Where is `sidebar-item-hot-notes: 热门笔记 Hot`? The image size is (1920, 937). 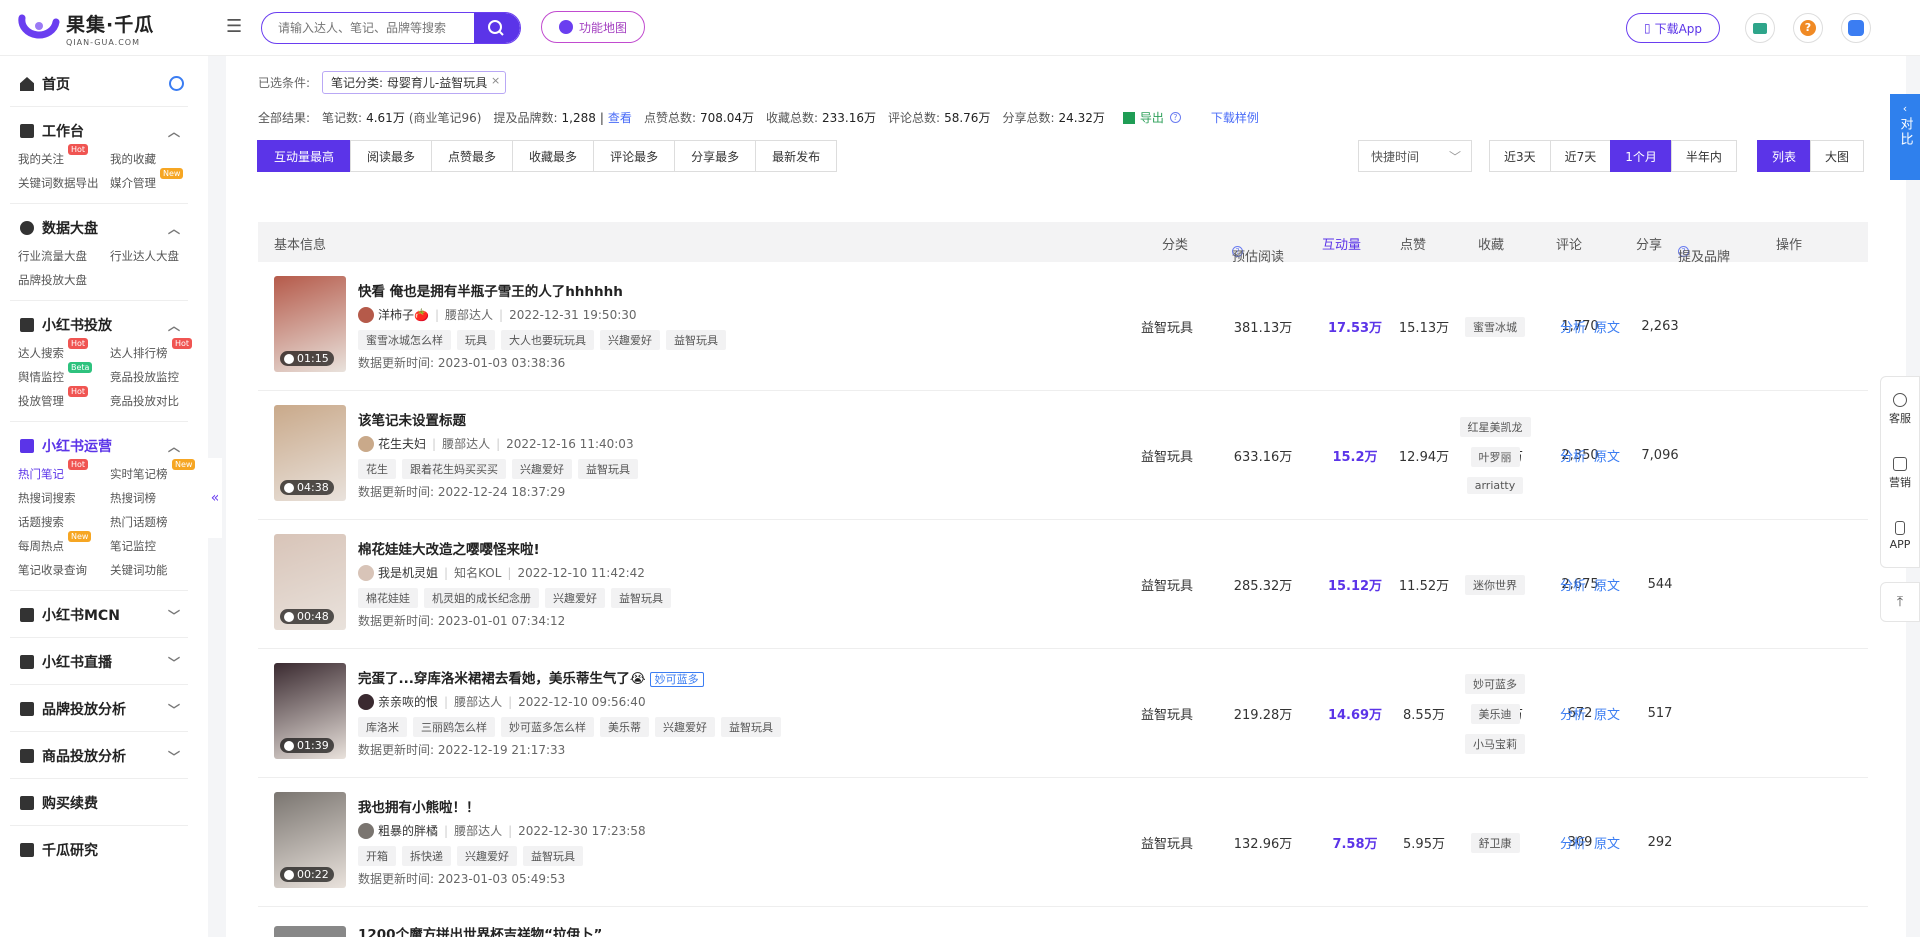
sidebar-item-hot-notes: 热门笔记 Hot is located at coordinates (64, 470).